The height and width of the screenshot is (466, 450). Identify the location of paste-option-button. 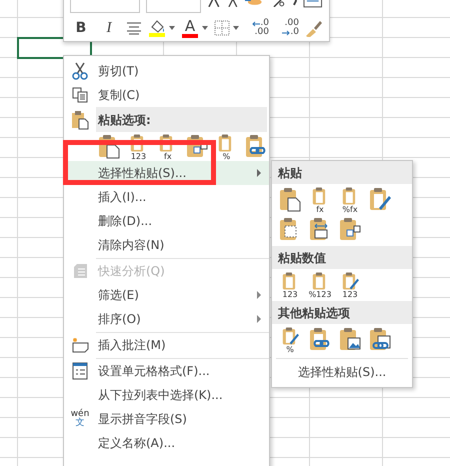
(109, 146).